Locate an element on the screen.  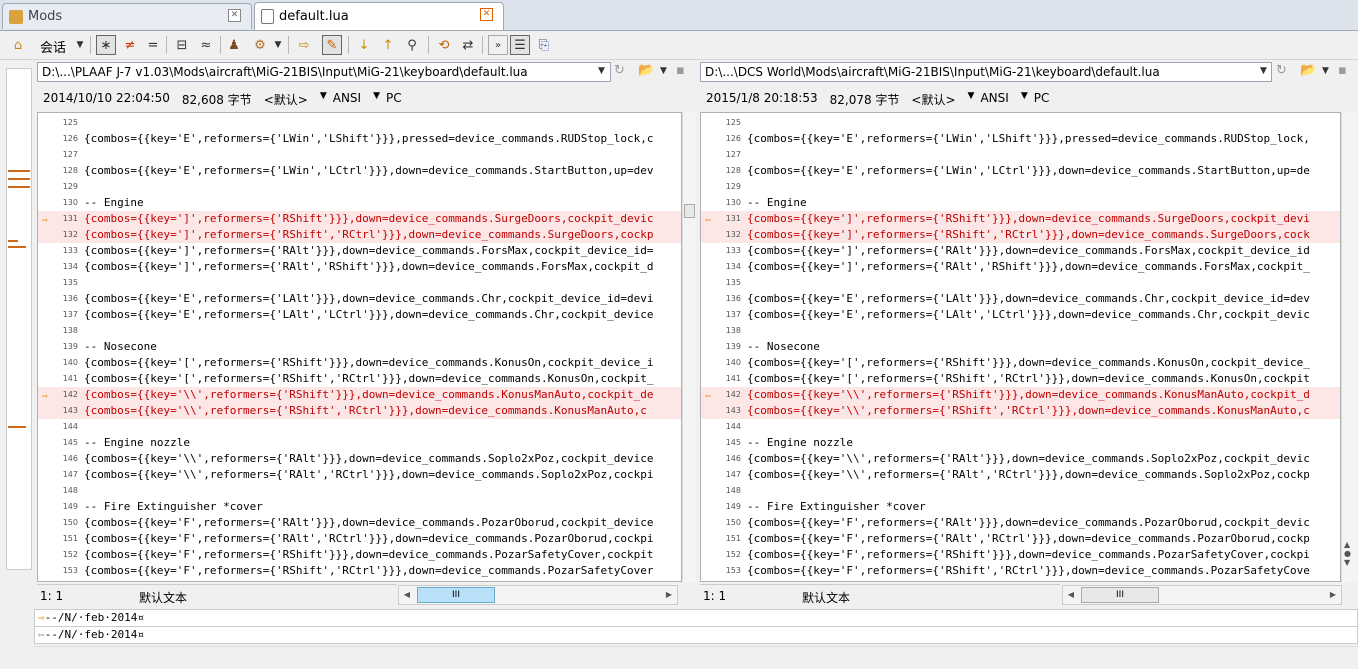
right-vertical-scrollbar is located at coordinates (1349, 347).